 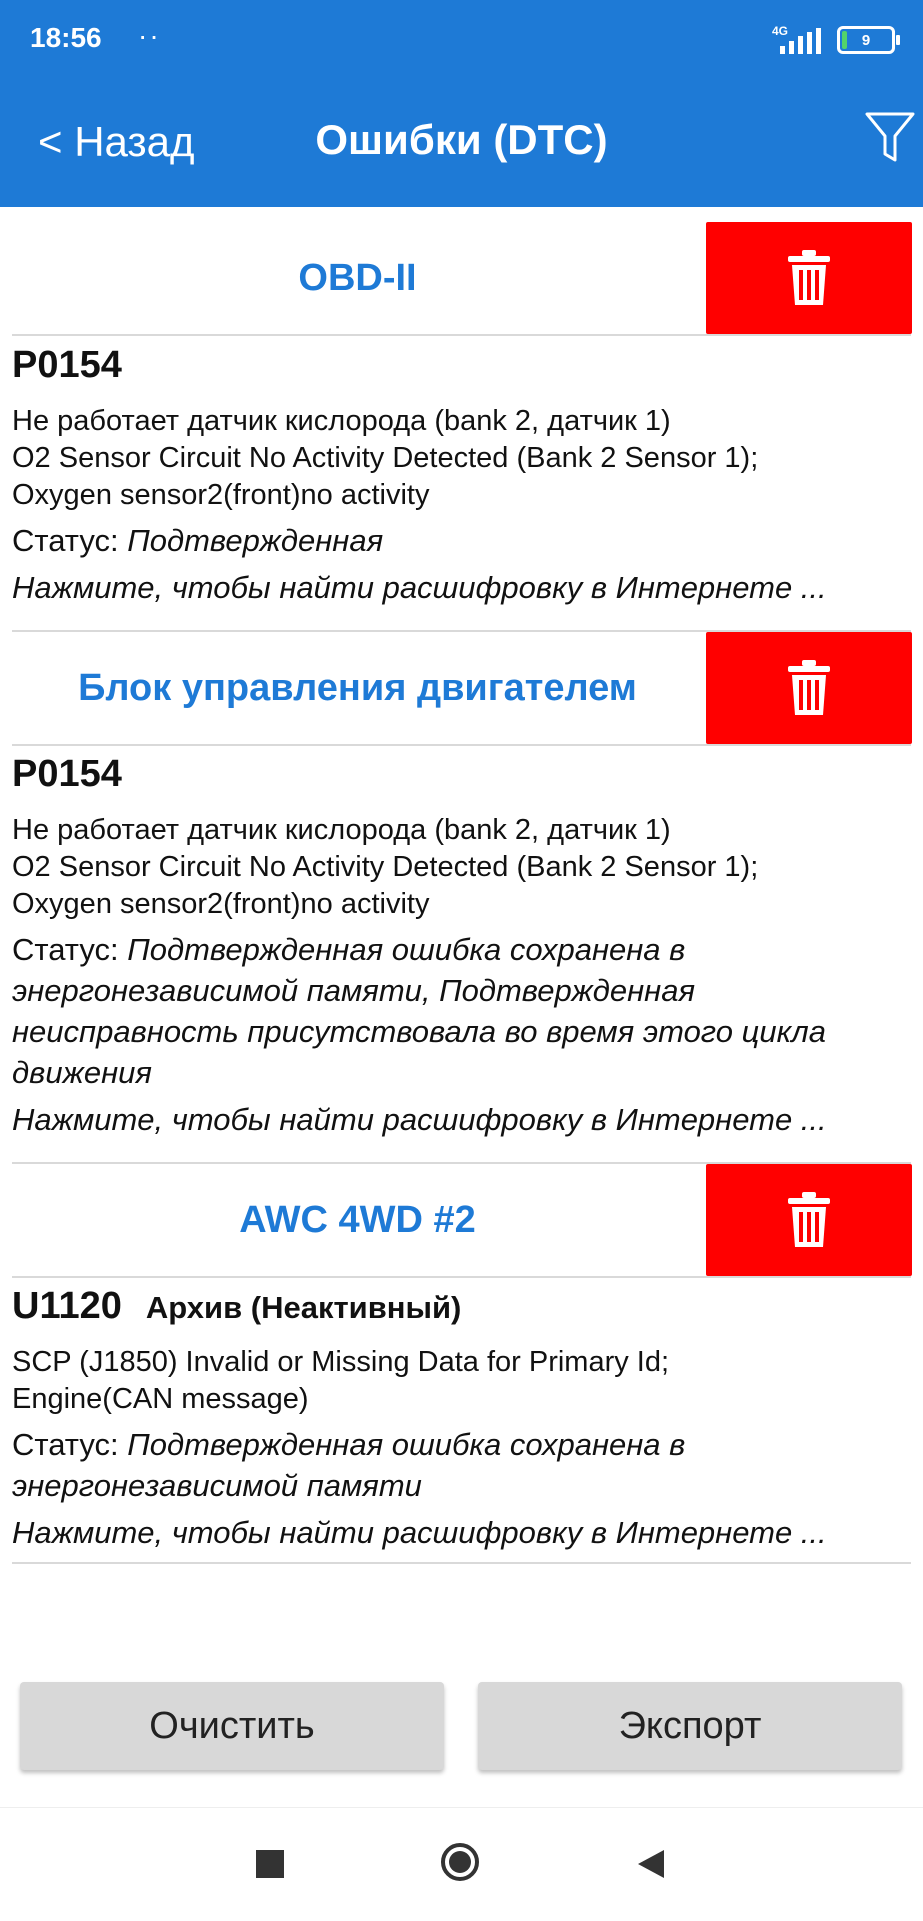 I want to click on notification-dots: ··, so click(x=149, y=35).